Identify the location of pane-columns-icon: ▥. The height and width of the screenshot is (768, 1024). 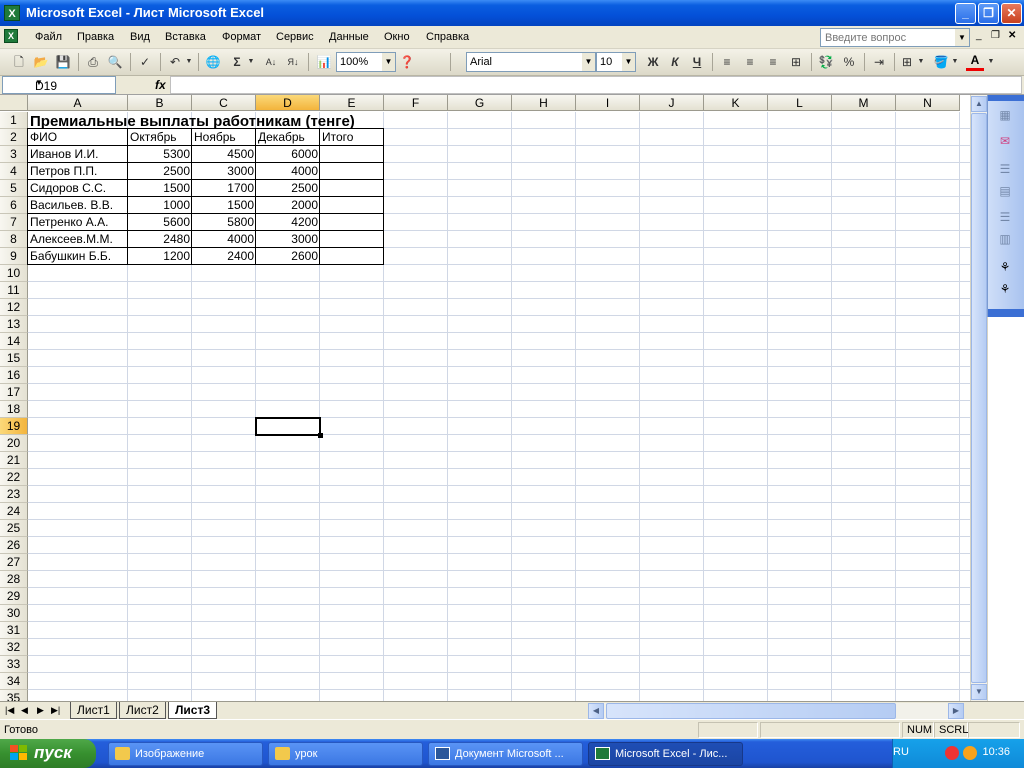
(1005, 239).